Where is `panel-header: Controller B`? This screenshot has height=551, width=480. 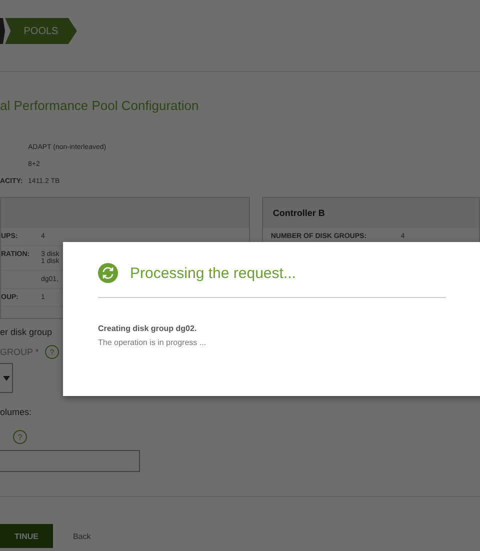
panel-header: Controller B is located at coordinates (370, 213).